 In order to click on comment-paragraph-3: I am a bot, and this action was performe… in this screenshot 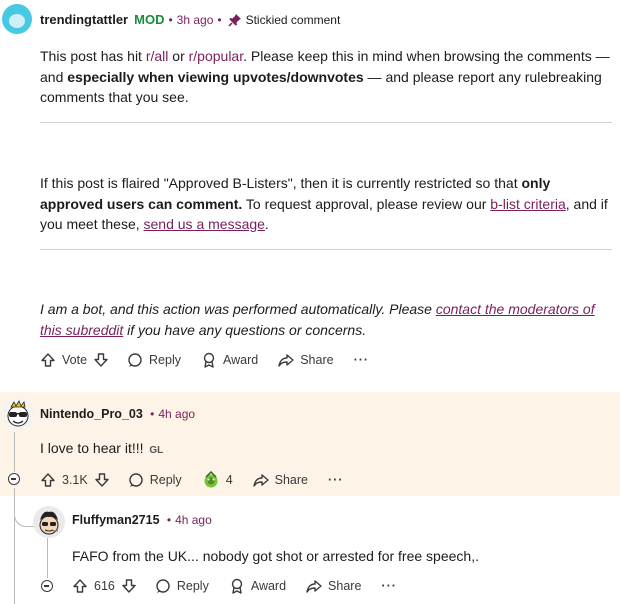, I will do `click(317, 319)`.